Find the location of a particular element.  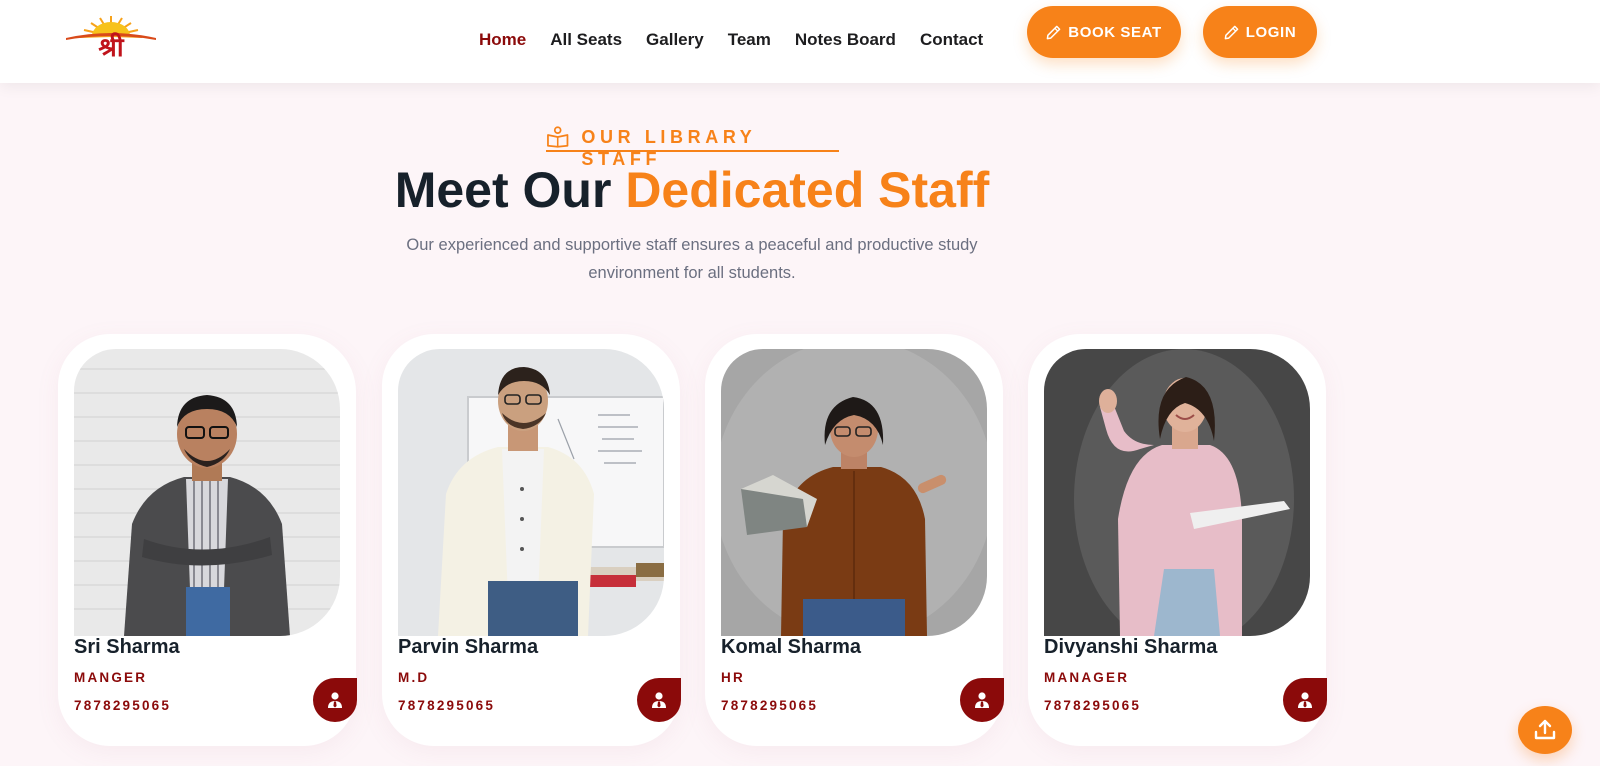

nav-contact: Contact is located at coordinates (951, 40).